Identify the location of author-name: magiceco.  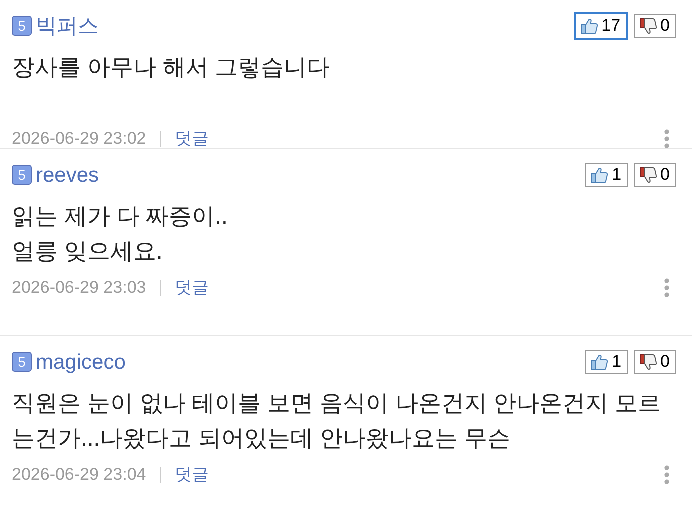
(81, 362).